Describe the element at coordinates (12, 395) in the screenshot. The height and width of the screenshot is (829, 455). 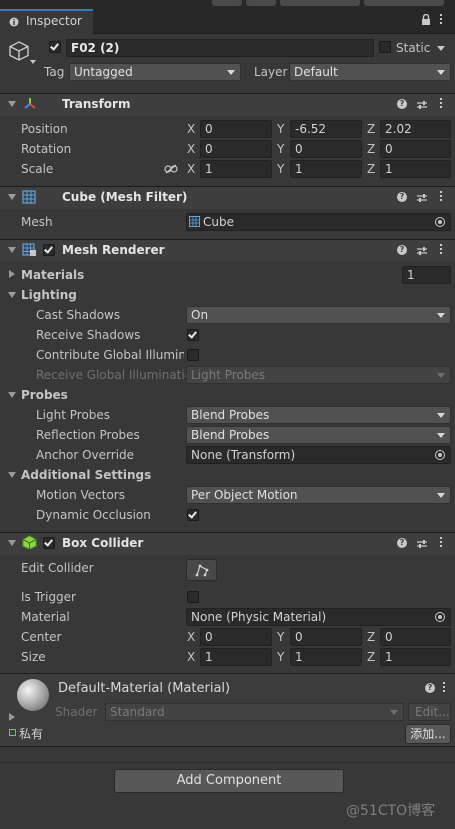
I see `probes-foldout-icon` at that location.